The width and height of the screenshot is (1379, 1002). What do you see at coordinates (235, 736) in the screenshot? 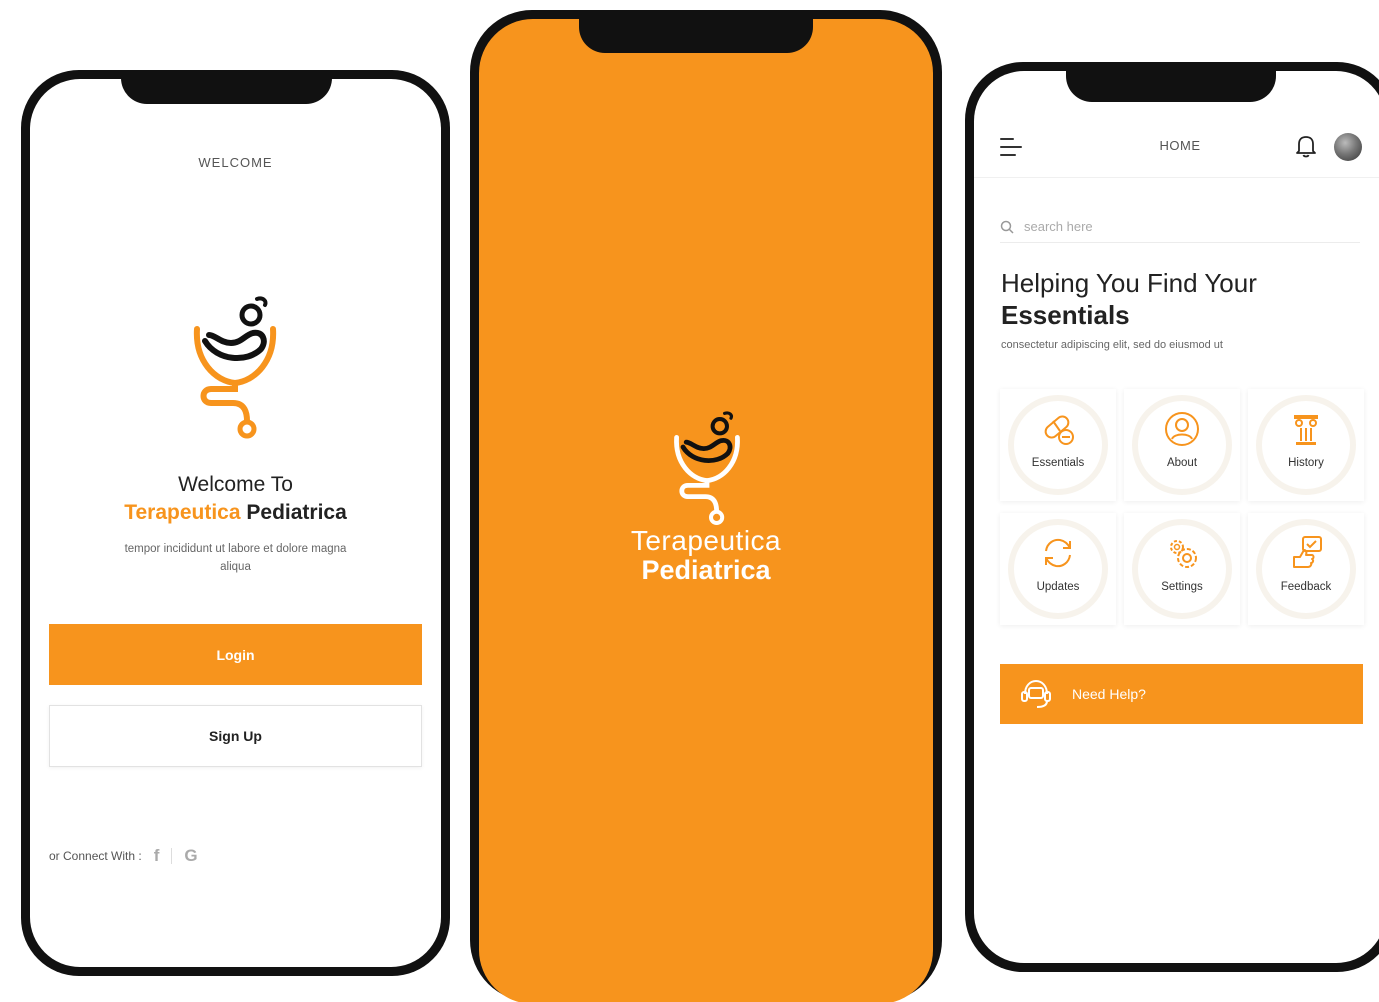
I see `signup-button: Sign Up` at bounding box center [235, 736].